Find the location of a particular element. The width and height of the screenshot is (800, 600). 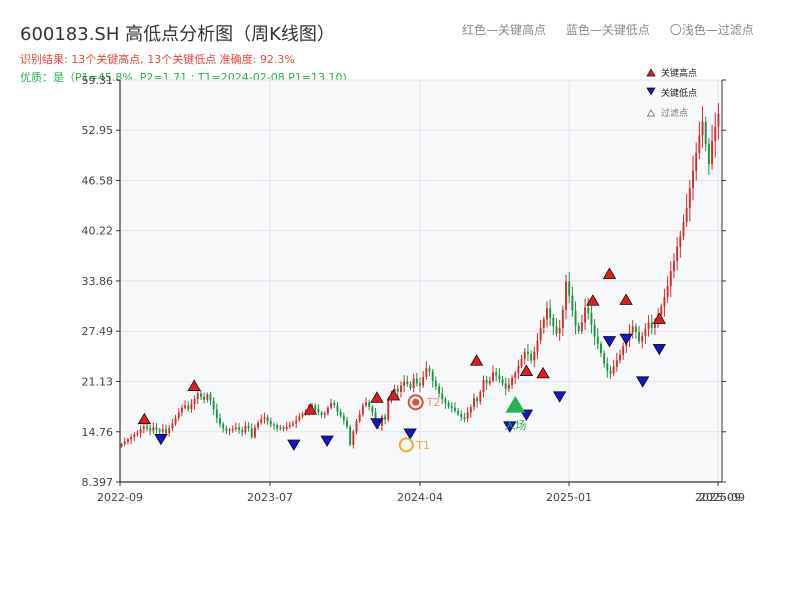

y-tick-label: 46.58 is located at coordinates (98, 181).